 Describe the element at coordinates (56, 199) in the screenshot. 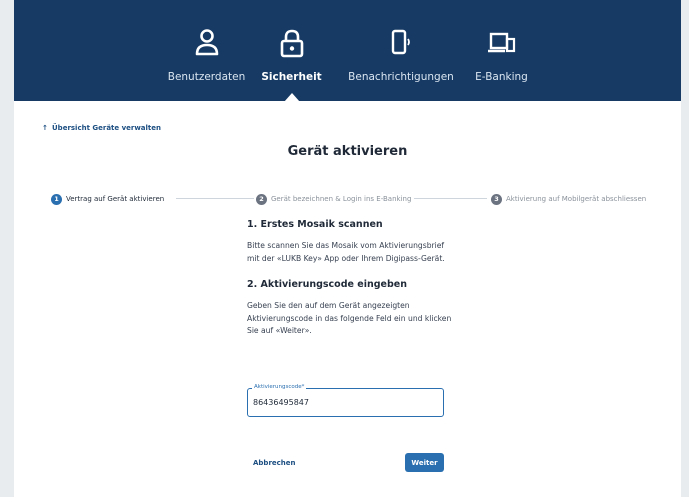

I see `step-number: 1` at that location.